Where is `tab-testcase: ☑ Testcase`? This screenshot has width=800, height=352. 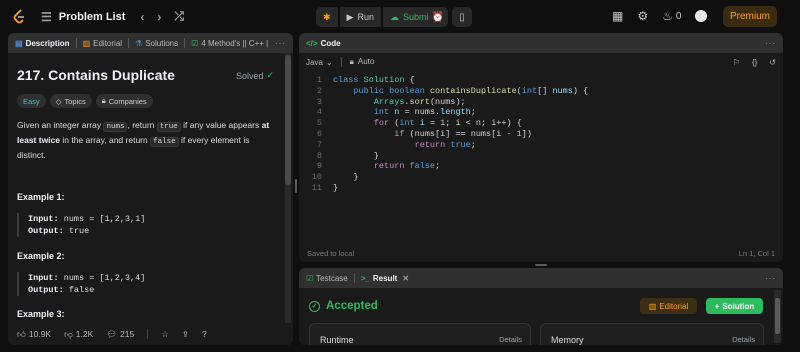
tab-testcase: ☑ Testcase is located at coordinates (327, 278).